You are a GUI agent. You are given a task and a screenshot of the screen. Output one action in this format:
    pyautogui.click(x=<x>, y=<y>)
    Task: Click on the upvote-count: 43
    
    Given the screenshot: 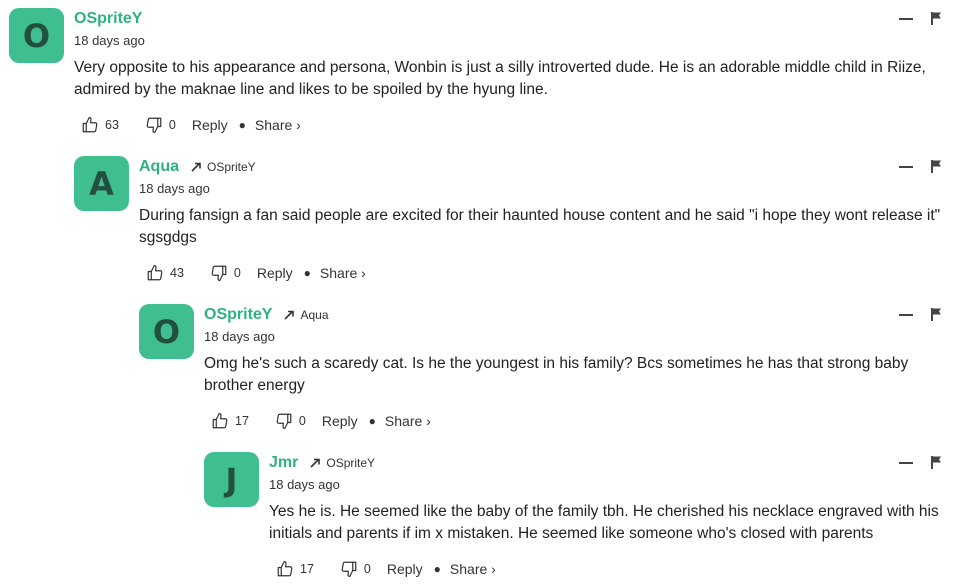 What is the action you would take?
    pyautogui.click(x=177, y=273)
    